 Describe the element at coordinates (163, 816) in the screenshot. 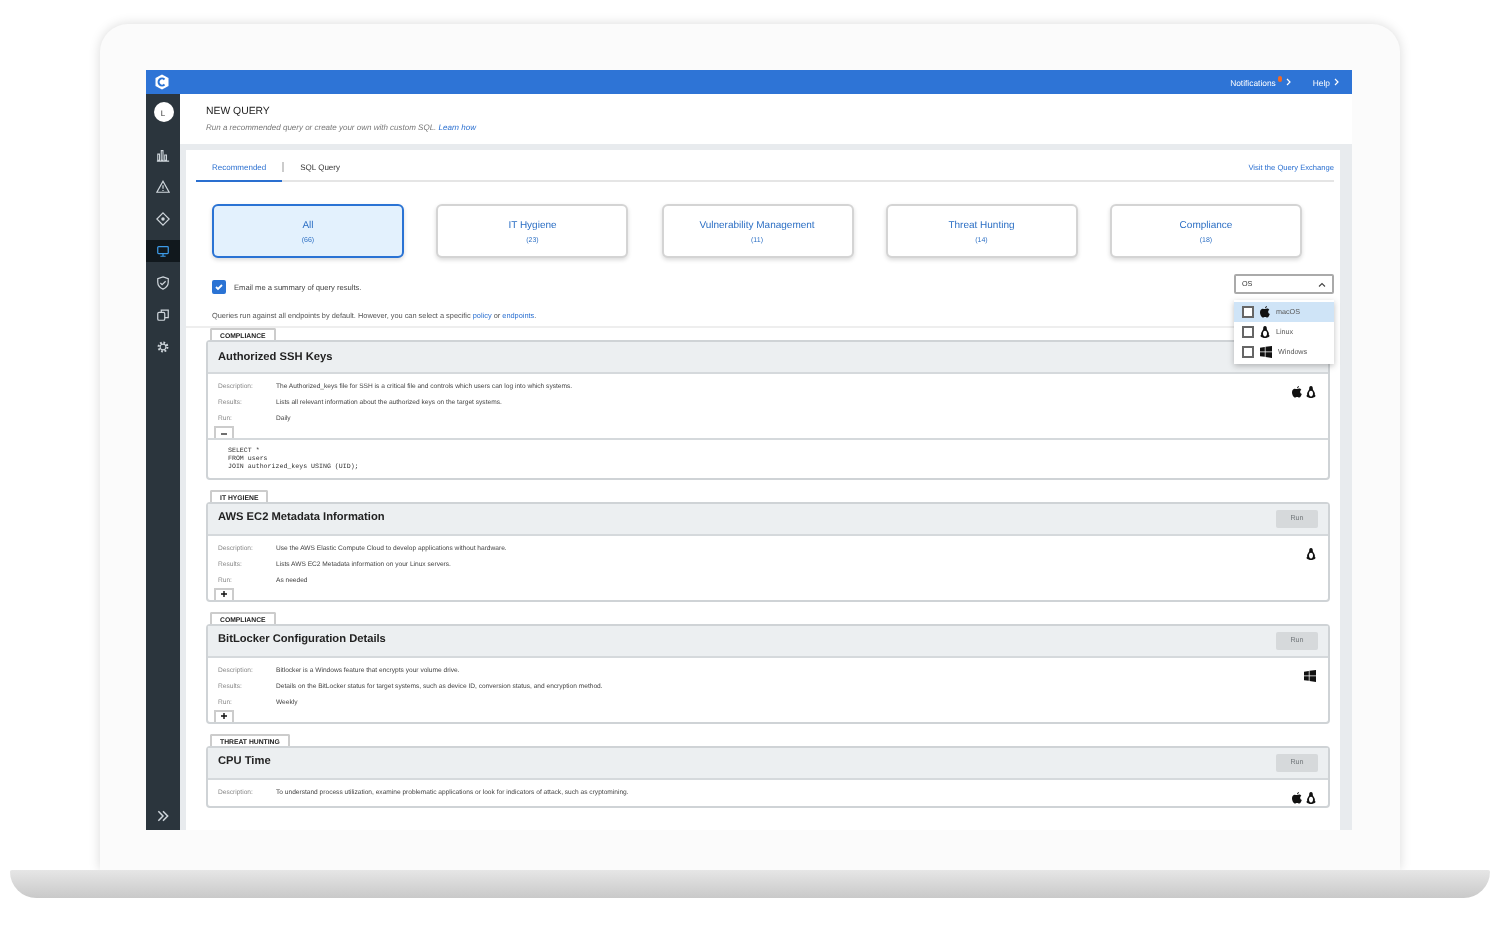

I see `double-chevron-icon` at that location.